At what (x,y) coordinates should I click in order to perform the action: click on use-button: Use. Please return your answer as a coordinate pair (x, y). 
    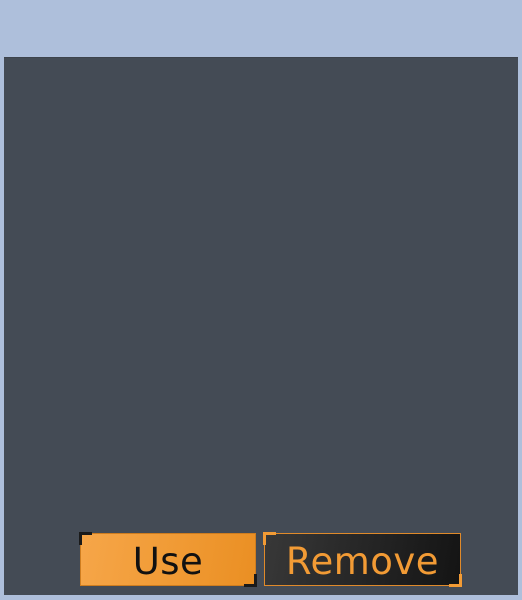
    Looking at the image, I should click on (168, 559).